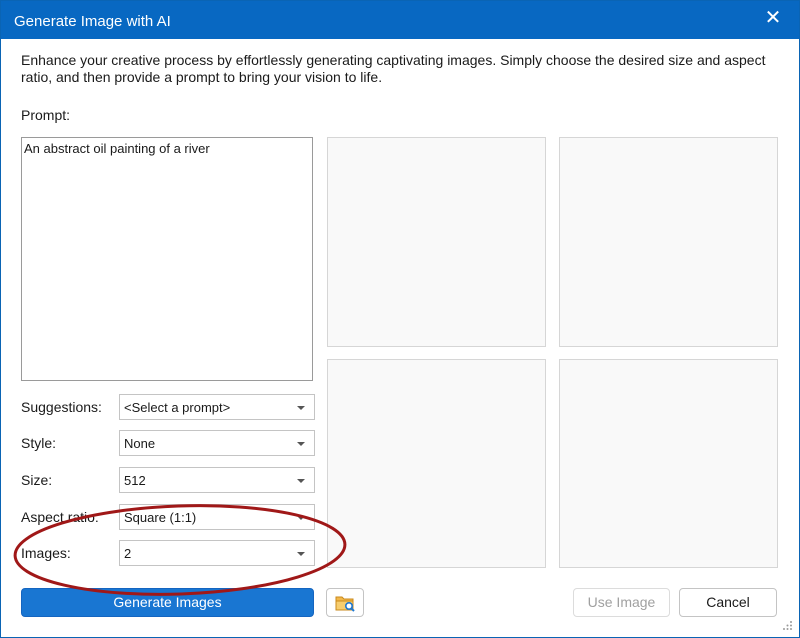 Image resolution: width=800 pixels, height=638 pixels. I want to click on cancel-button: Cancel, so click(728, 602).